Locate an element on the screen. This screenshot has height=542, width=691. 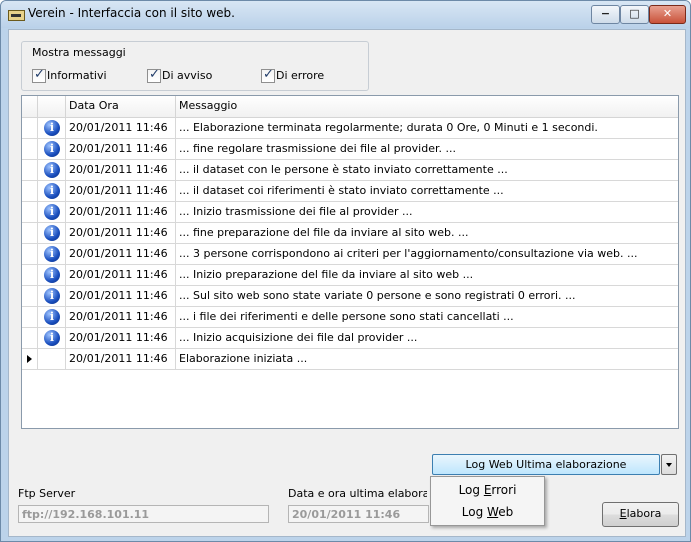
elabora-button: Elabora is located at coordinates (640, 514).